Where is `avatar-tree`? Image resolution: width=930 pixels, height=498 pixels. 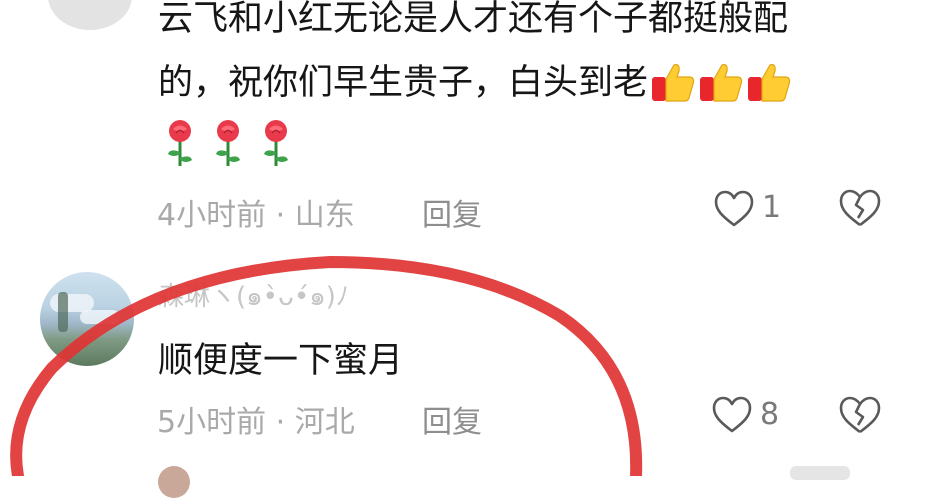
avatar-tree is located at coordinates (63, 312).